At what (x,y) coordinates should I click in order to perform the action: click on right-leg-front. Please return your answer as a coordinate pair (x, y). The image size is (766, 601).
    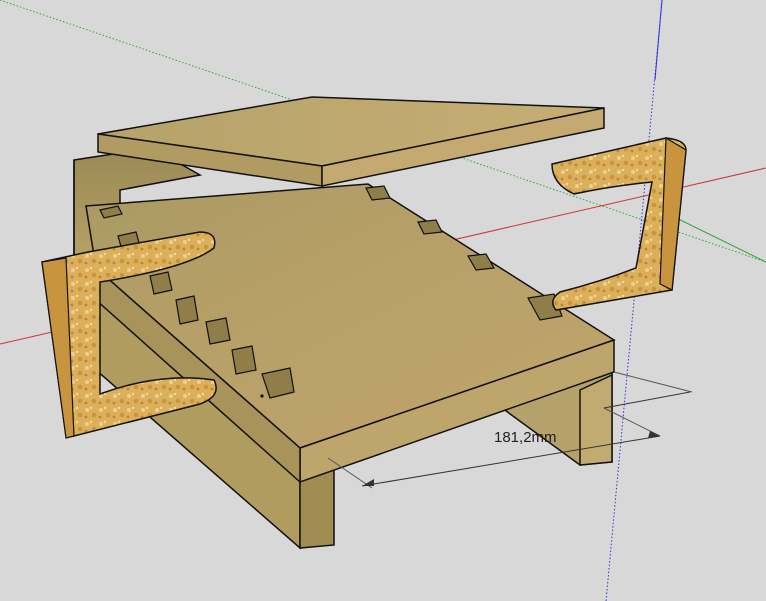
    Looking at the image, I should click on (596, 419).